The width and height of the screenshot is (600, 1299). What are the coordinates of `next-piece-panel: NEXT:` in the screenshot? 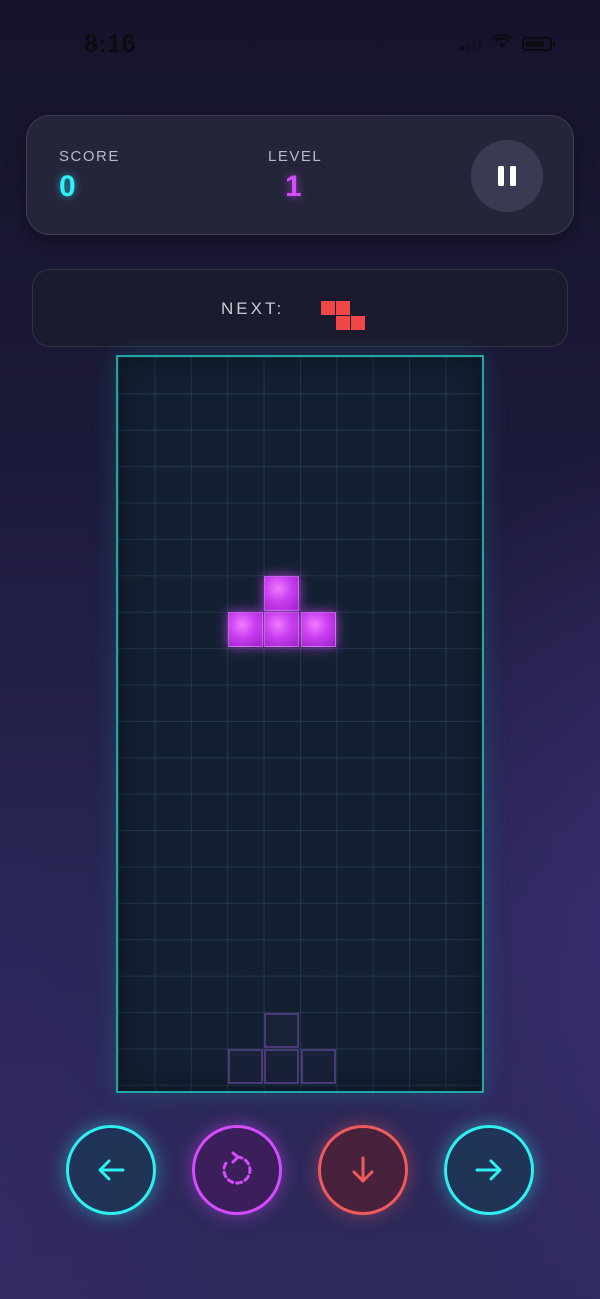 It's located at (300, 308).